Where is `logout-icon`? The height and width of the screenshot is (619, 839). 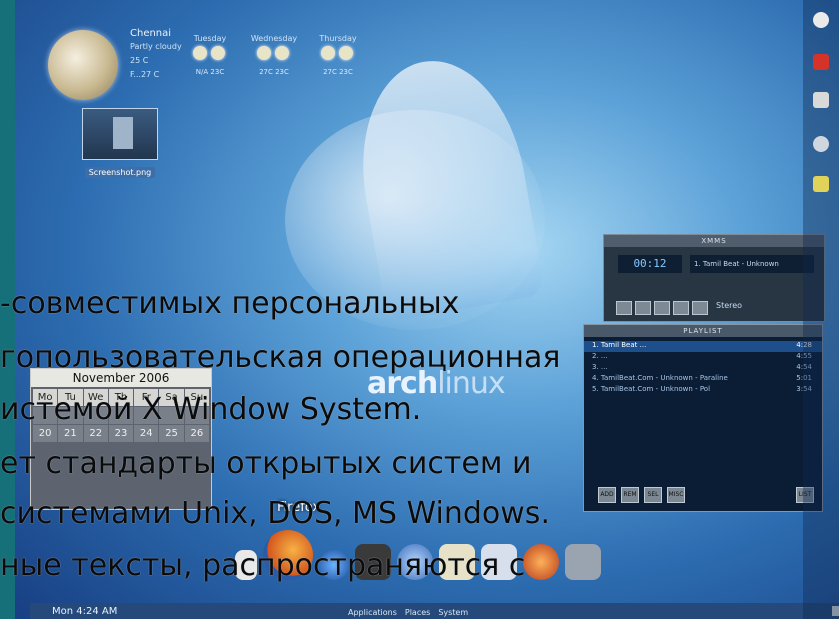
logout-icon is located at coordinates (821, 62).